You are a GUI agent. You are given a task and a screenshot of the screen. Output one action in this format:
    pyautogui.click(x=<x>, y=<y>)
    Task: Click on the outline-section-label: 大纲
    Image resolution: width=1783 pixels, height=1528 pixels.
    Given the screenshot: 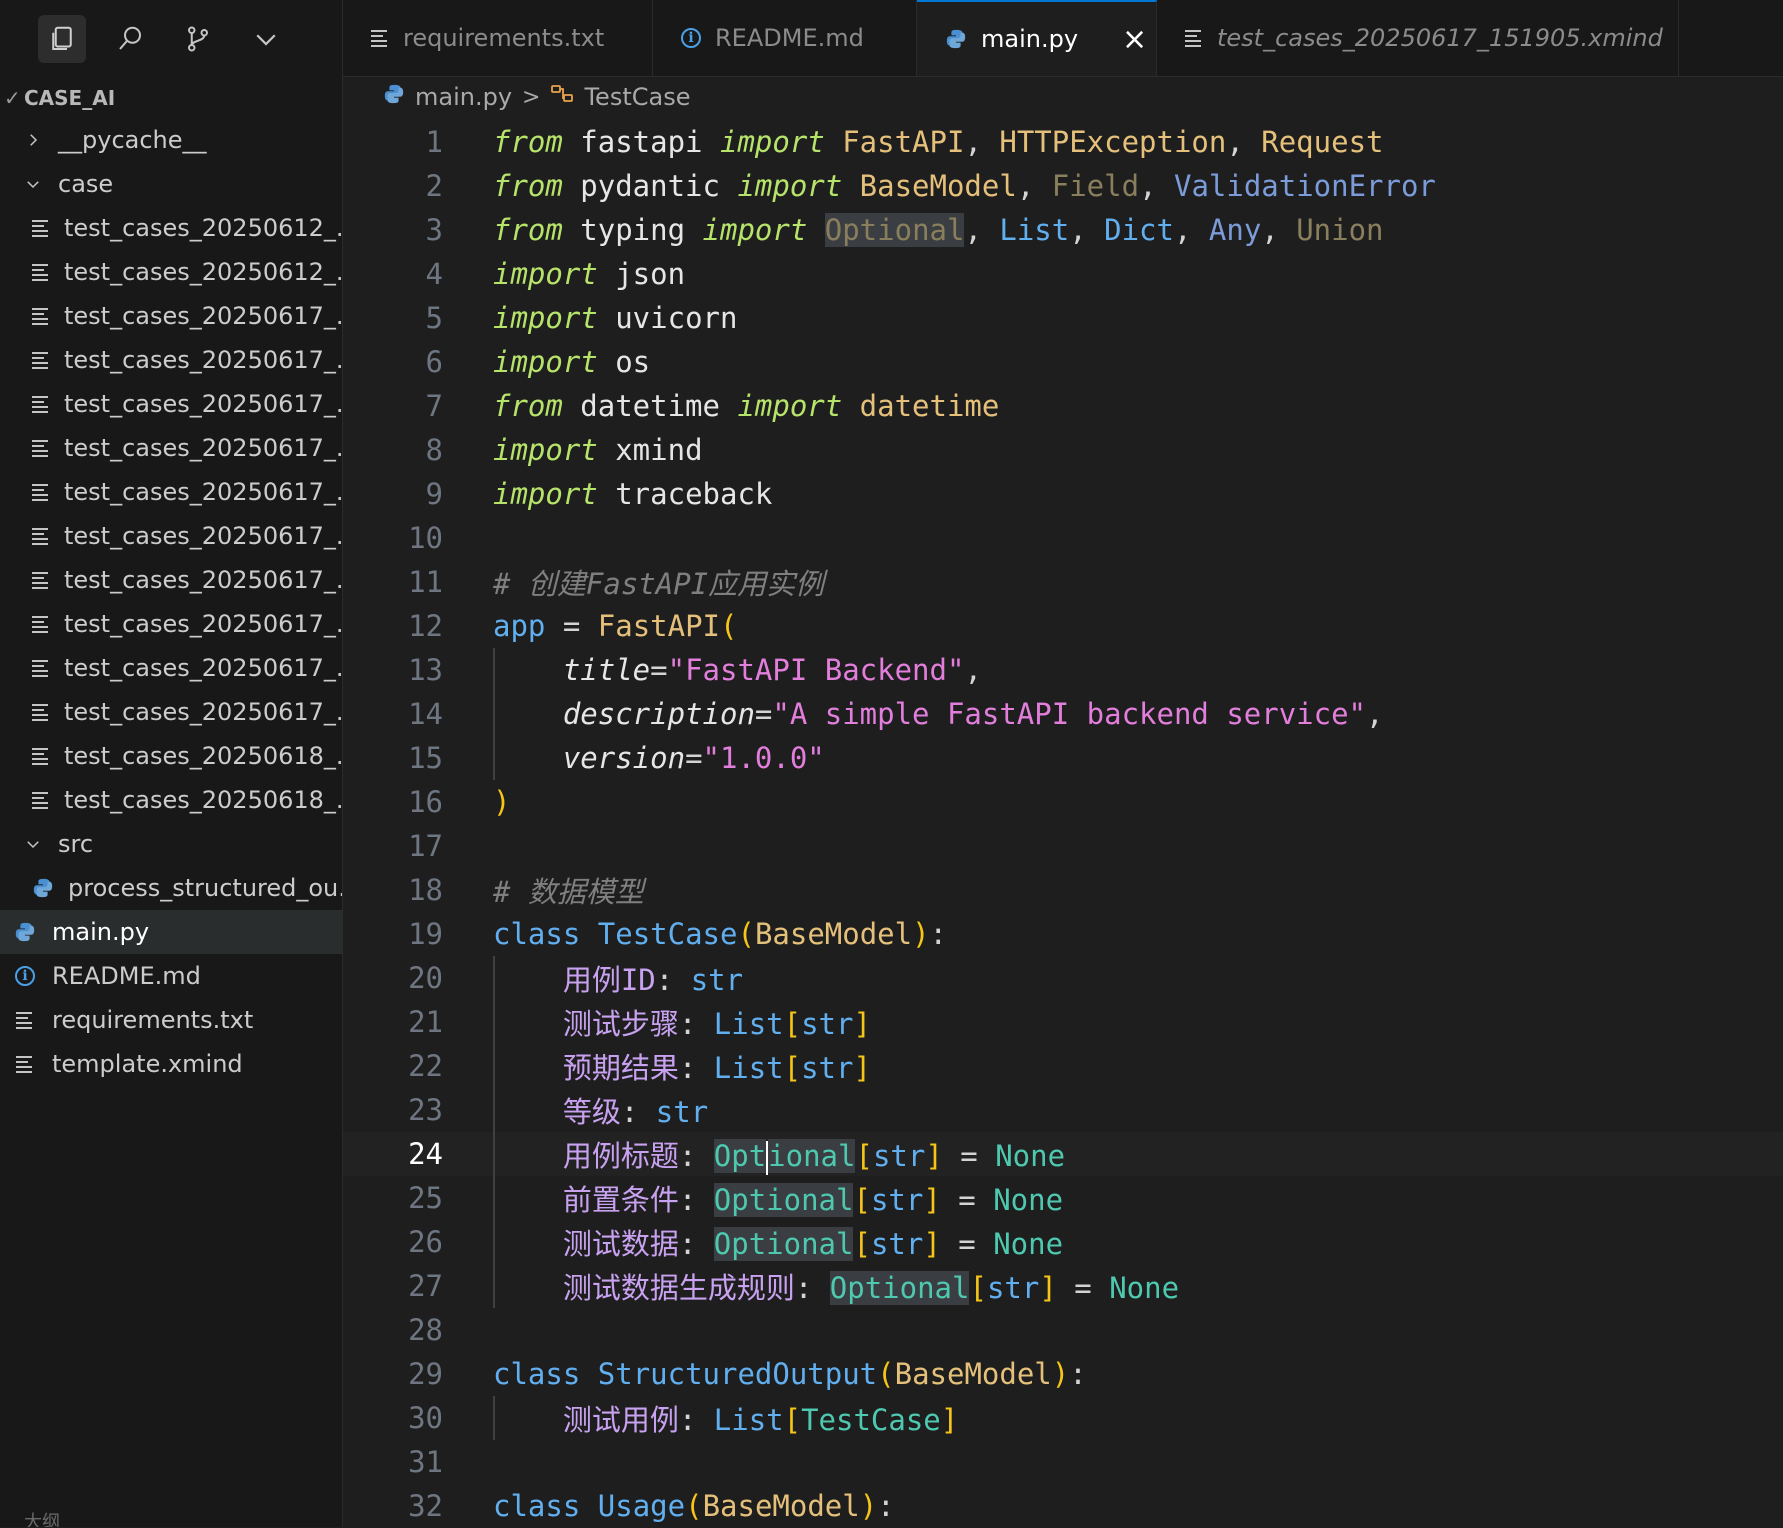 What is the action you would take?
    pyautogui.click(x=42, y=1517)
    